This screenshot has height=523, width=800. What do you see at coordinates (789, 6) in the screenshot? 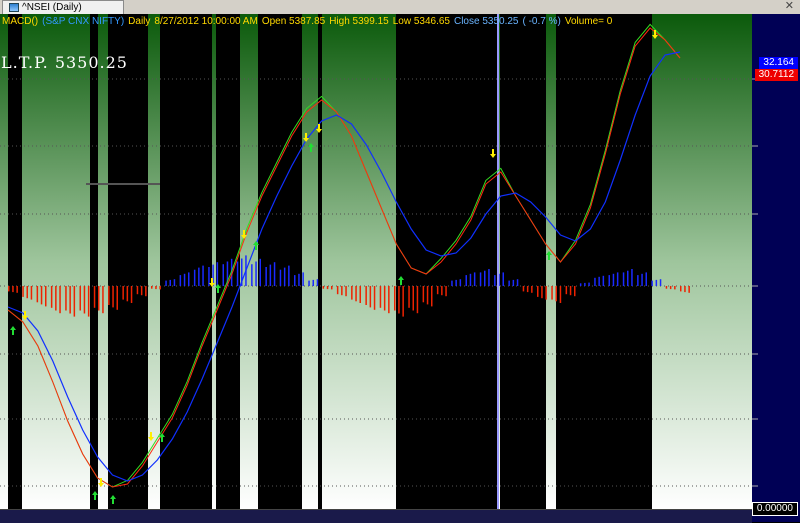
I see `close-icon: ✕` at bounding box center [789, 6].